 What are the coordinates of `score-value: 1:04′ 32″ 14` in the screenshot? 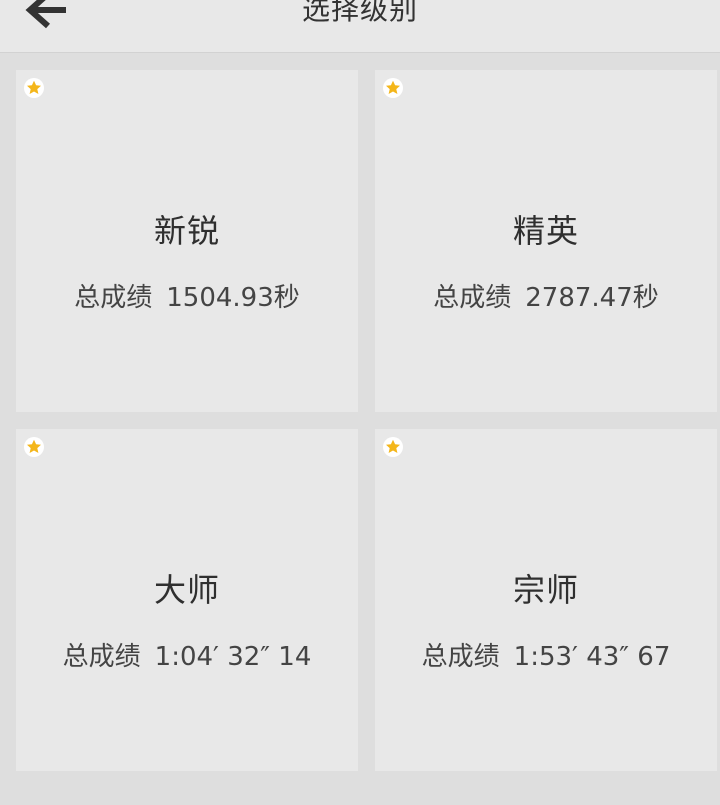 It's located at (233, 657).